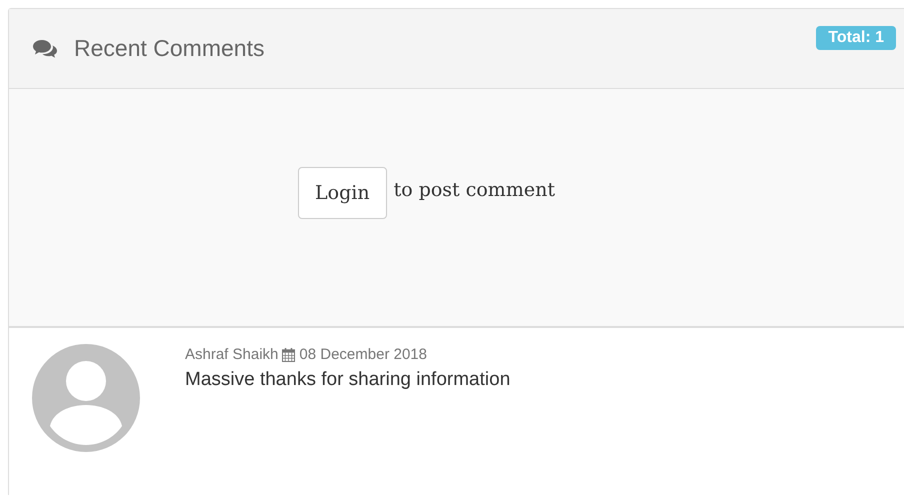 This screenshot has height=496, width=904. What do you see at coordinates (289, 355) in the screenshot?
I see `calendar-icon` at bounding box center [289, 355].